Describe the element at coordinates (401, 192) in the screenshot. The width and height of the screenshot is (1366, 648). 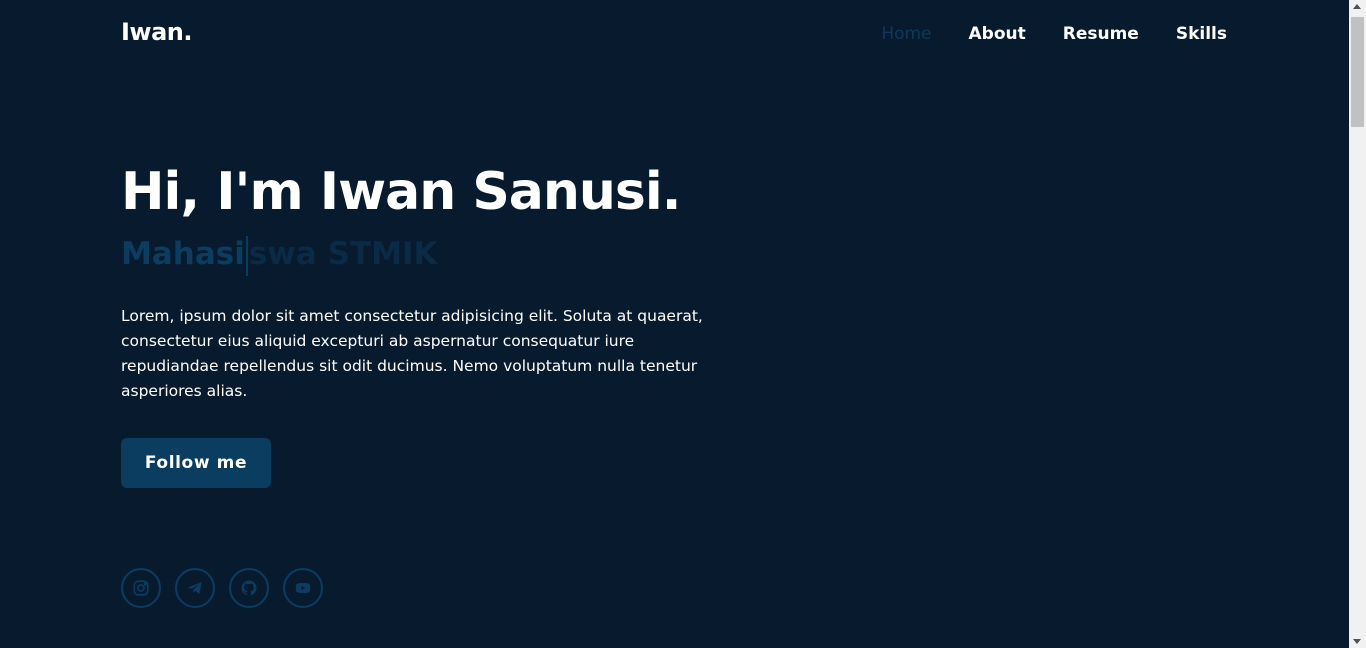
I see `hero-title: Hi, I'm Iwan Sanusi.` at that location.